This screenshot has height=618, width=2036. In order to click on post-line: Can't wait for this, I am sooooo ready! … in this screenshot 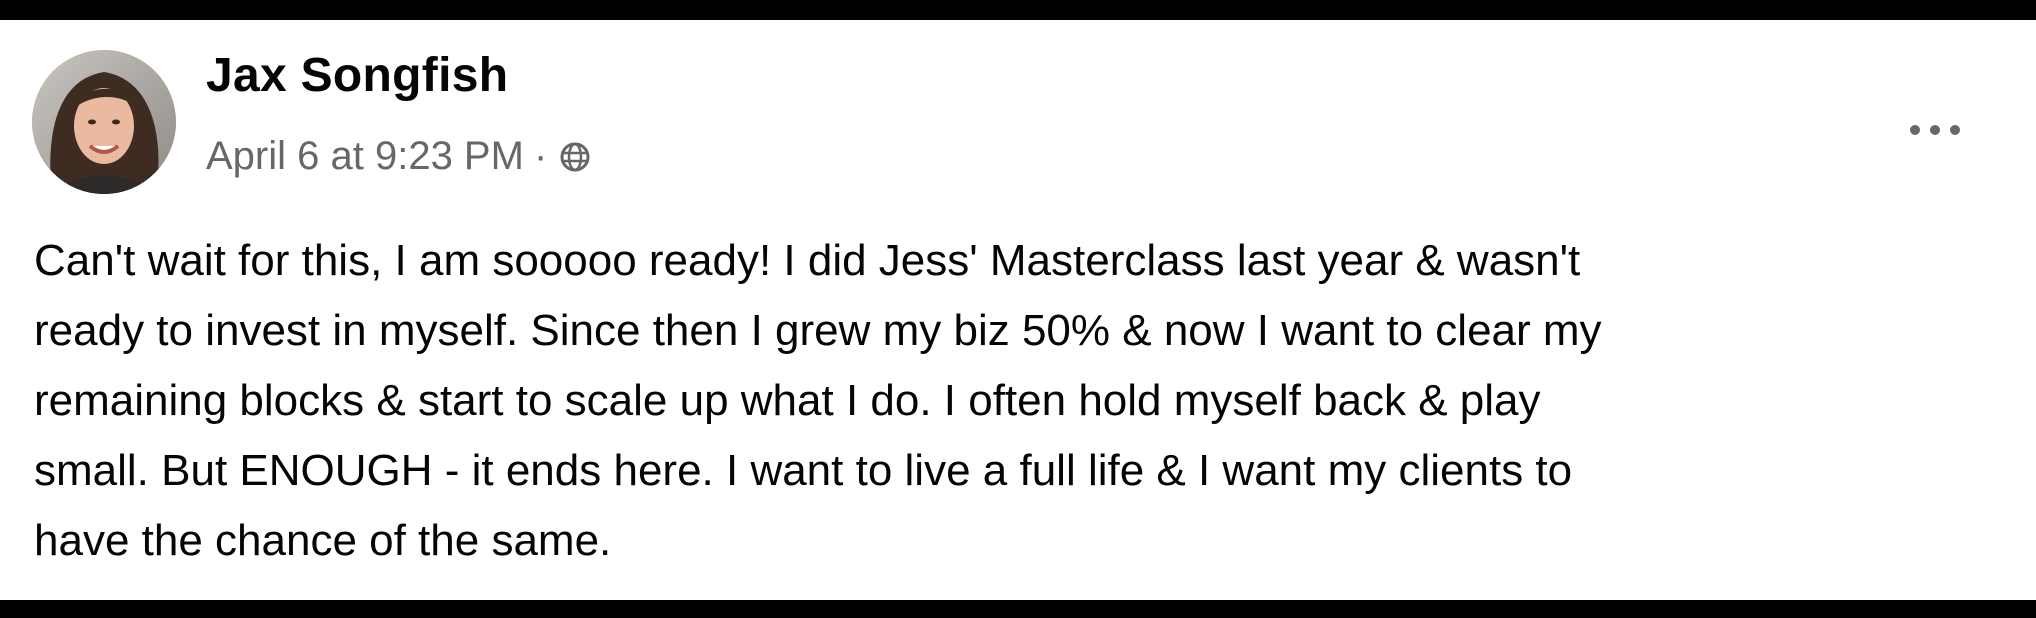, I will do `click(807, 260)`.